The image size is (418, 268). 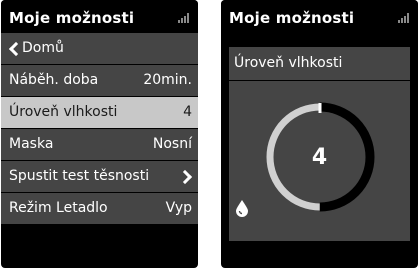 I want to click on menu-item-label: Spustit test těsnosti, so click(x=79, y=176).